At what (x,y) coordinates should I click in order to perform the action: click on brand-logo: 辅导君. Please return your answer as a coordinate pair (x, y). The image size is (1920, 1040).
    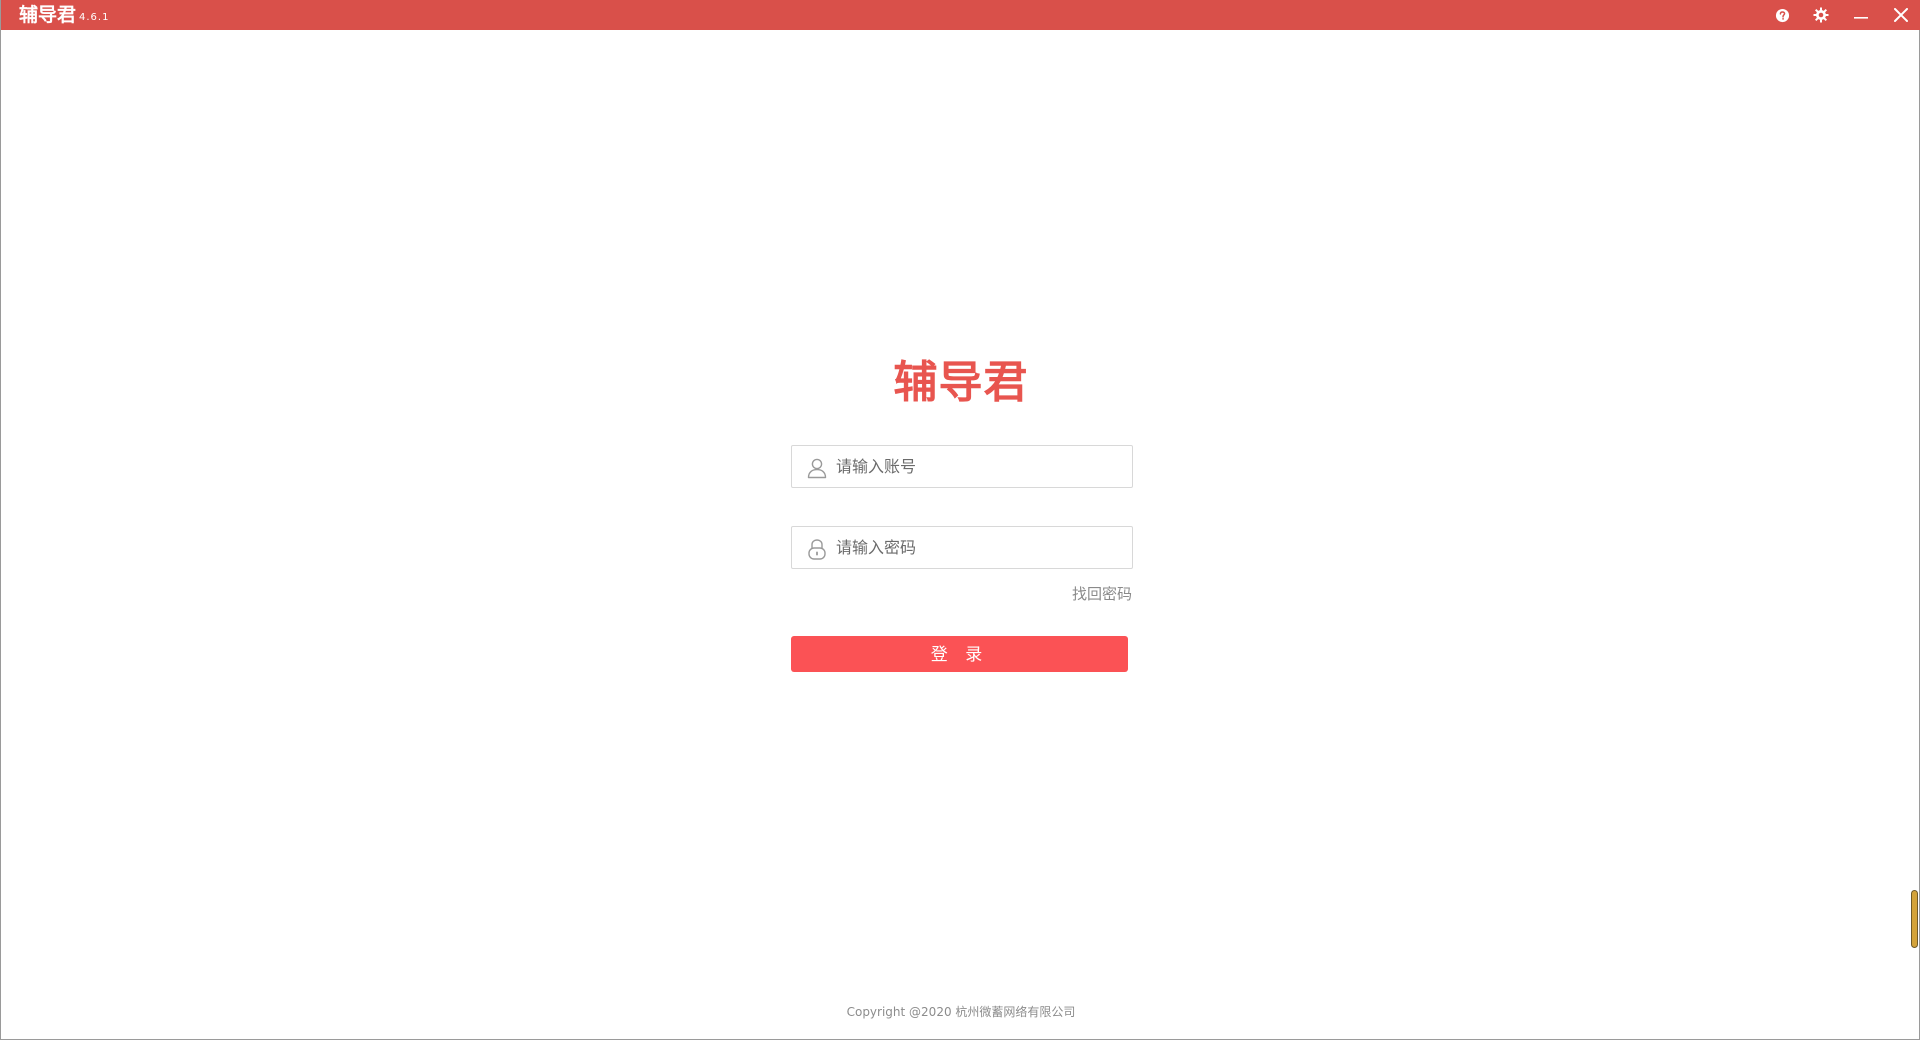
    Looking at the image, I should click on (961, 382).